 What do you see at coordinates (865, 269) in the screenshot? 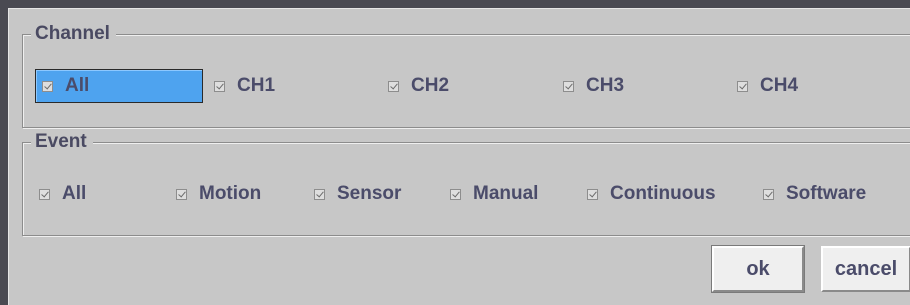
I see `cancel-button: cancel` at bounding box center [865, 269].